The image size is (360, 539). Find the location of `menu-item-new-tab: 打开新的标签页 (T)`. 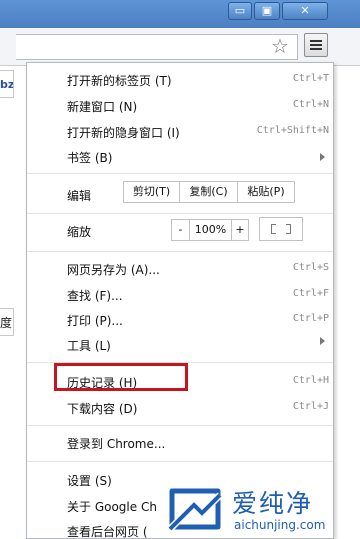

menu-item-new-tab: 打开新的标签页 (T) is located at coordinates (119, 80).